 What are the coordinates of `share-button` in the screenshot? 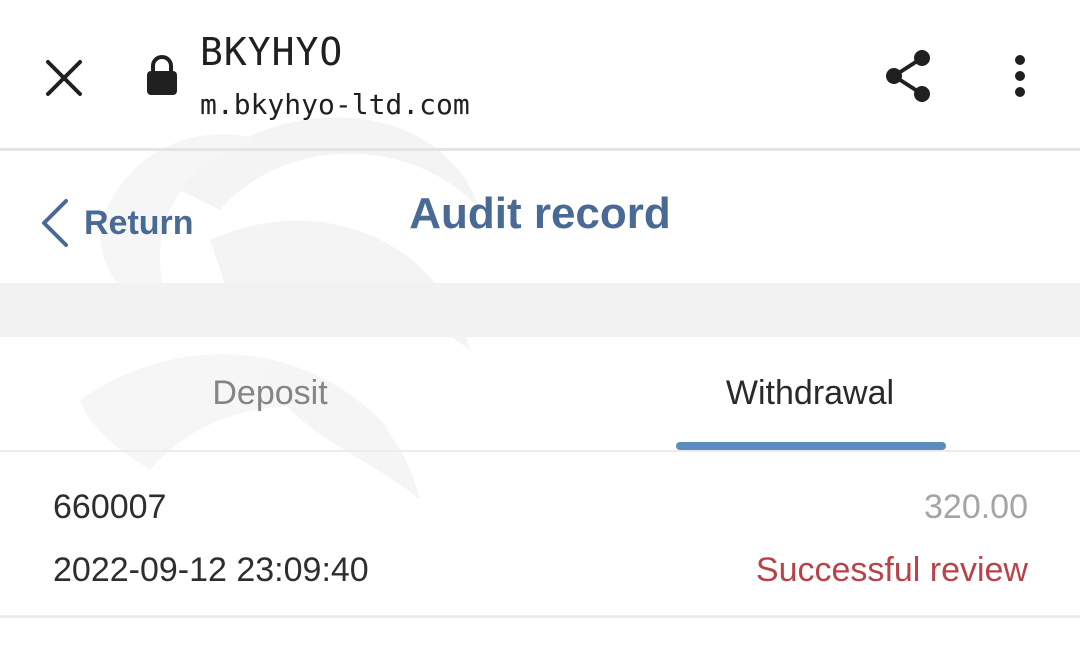 It's located at (908, 76).